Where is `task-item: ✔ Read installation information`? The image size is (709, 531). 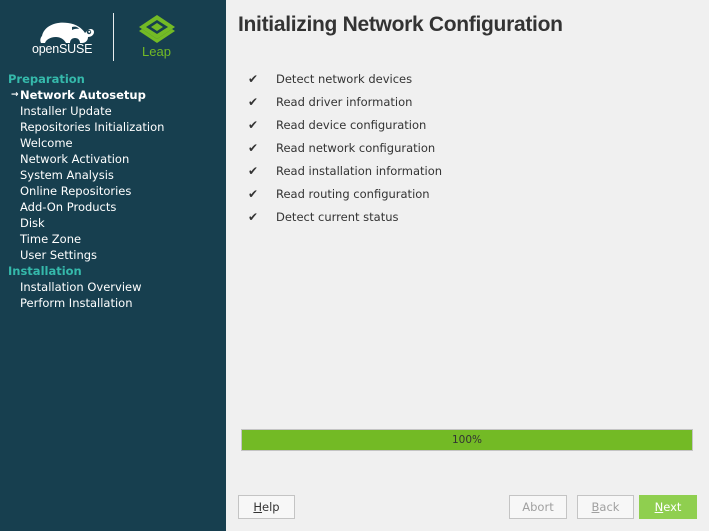 task-item: ✔ Read installation information is located at coordinates (345, 170).